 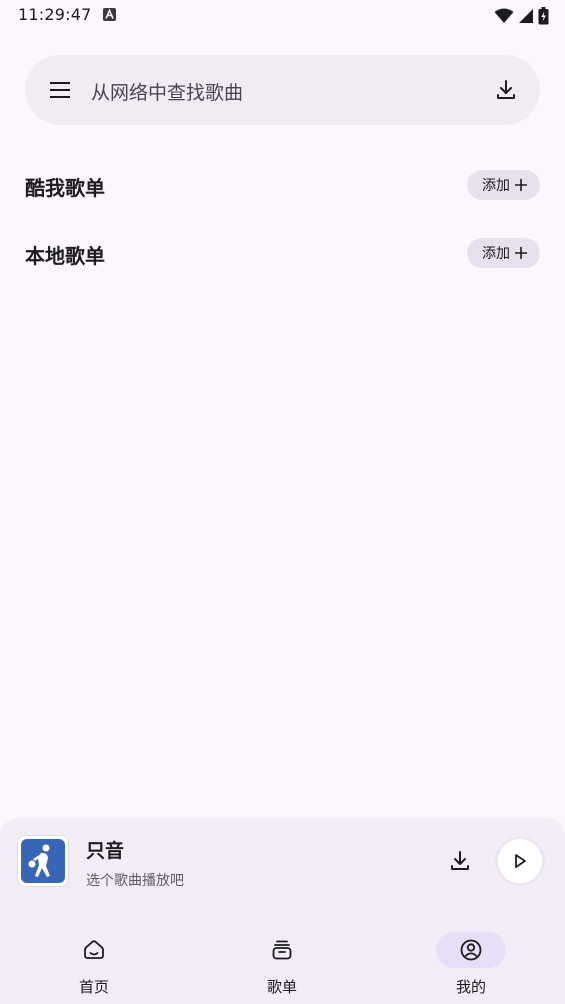 What do you see at coordinates (167, 91) in the screenshot?
I see `search-input: 从网络中查找歌曲` at bounding box center [167, 91].